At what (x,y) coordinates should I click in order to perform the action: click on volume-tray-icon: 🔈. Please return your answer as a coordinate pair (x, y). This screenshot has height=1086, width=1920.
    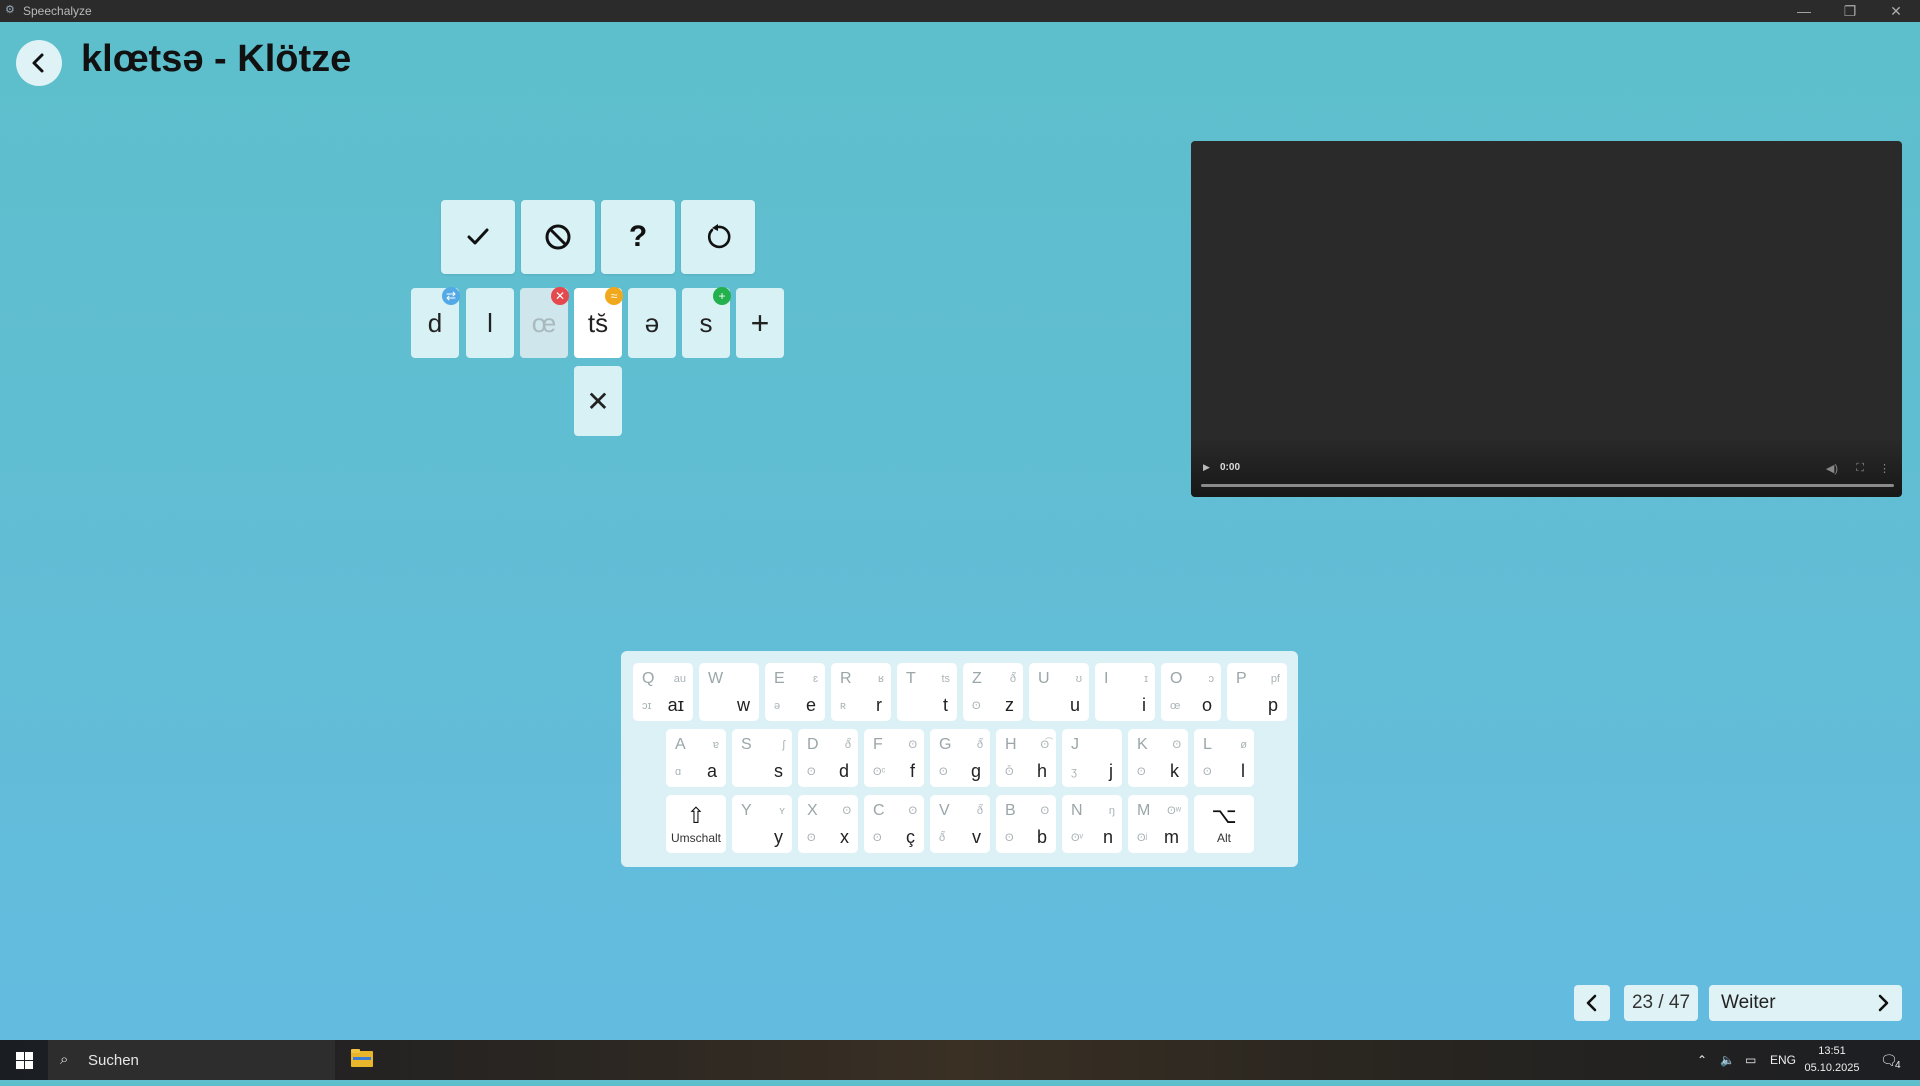
    Looking at the image, I should click on (1727, 1060).